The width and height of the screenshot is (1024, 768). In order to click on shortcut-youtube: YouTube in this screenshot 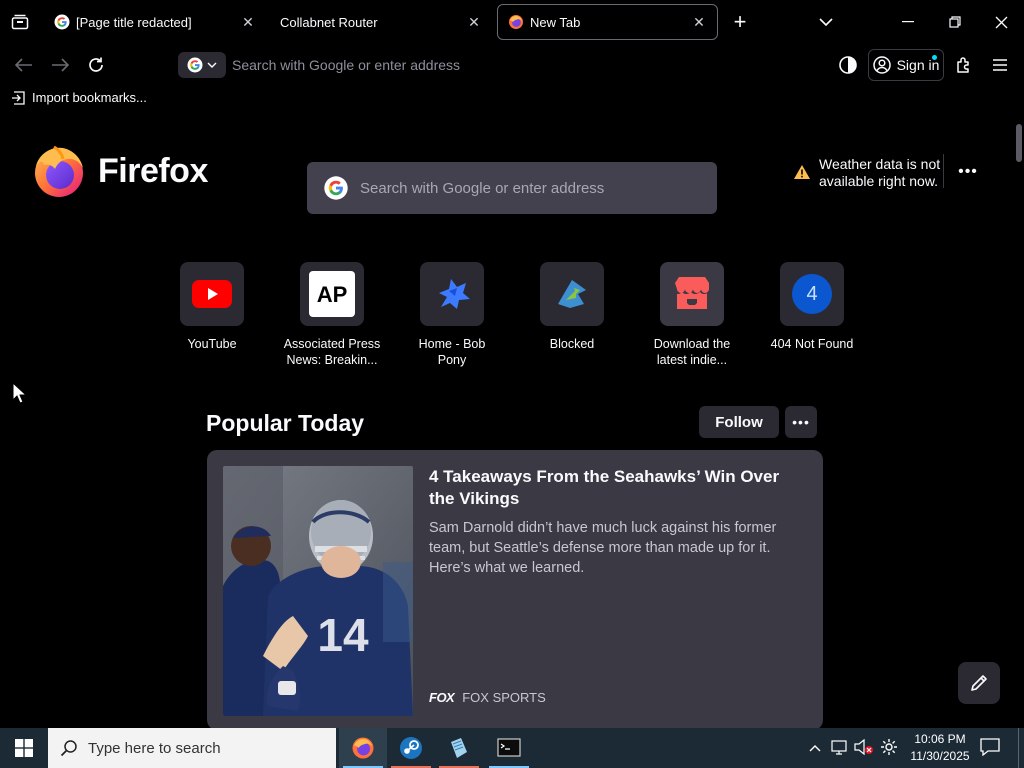, I will do `click(212, 307)`.